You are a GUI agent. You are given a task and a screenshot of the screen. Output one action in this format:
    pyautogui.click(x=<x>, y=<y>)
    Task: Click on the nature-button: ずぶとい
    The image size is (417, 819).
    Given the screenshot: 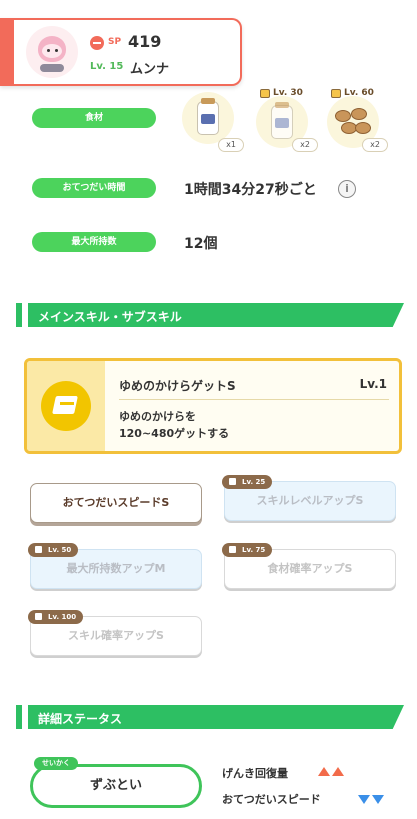 What is the action you would take?
    pyautogui.click(x=116, y=786)
    